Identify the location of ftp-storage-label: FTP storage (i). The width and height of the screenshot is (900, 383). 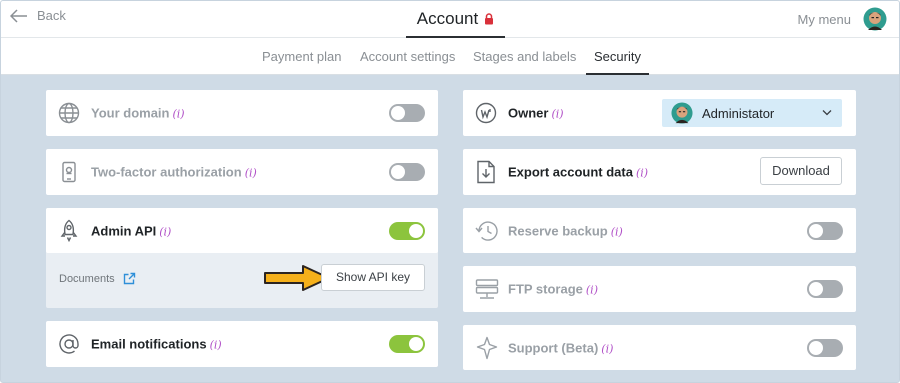
(553, 289).